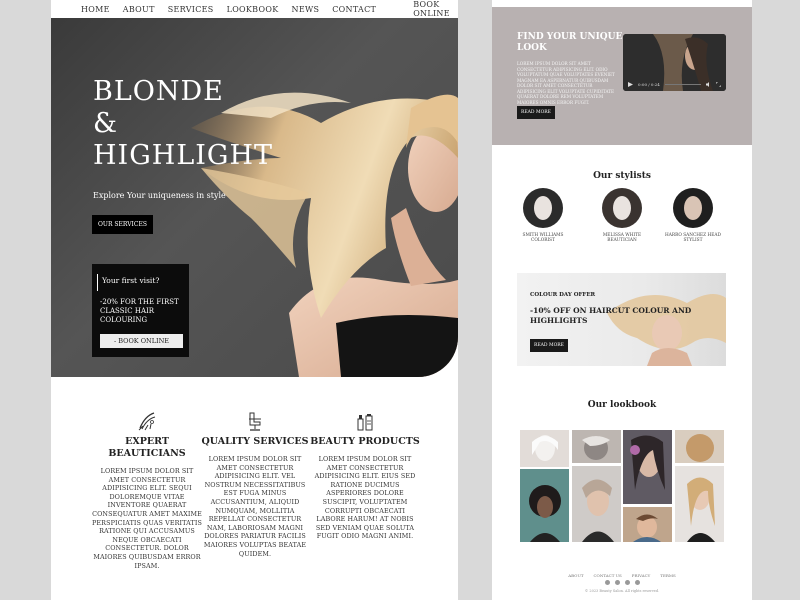  Describe the element at coordinates (627, 582) in the screenshot. I see `instagram-icon` at that location.